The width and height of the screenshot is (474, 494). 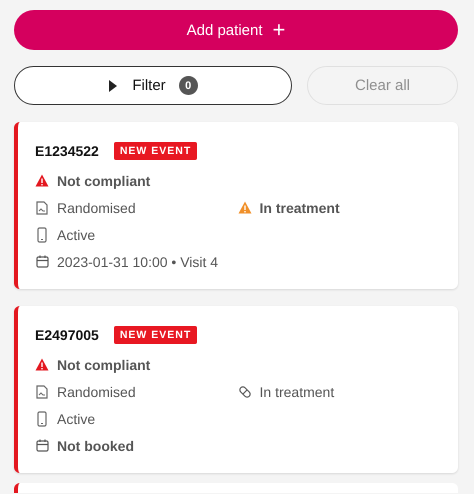 What do you see at coordinates (153, 85) in the screenshot?
I see `filter-button: Filter 0` at bounding box center [153, 85].